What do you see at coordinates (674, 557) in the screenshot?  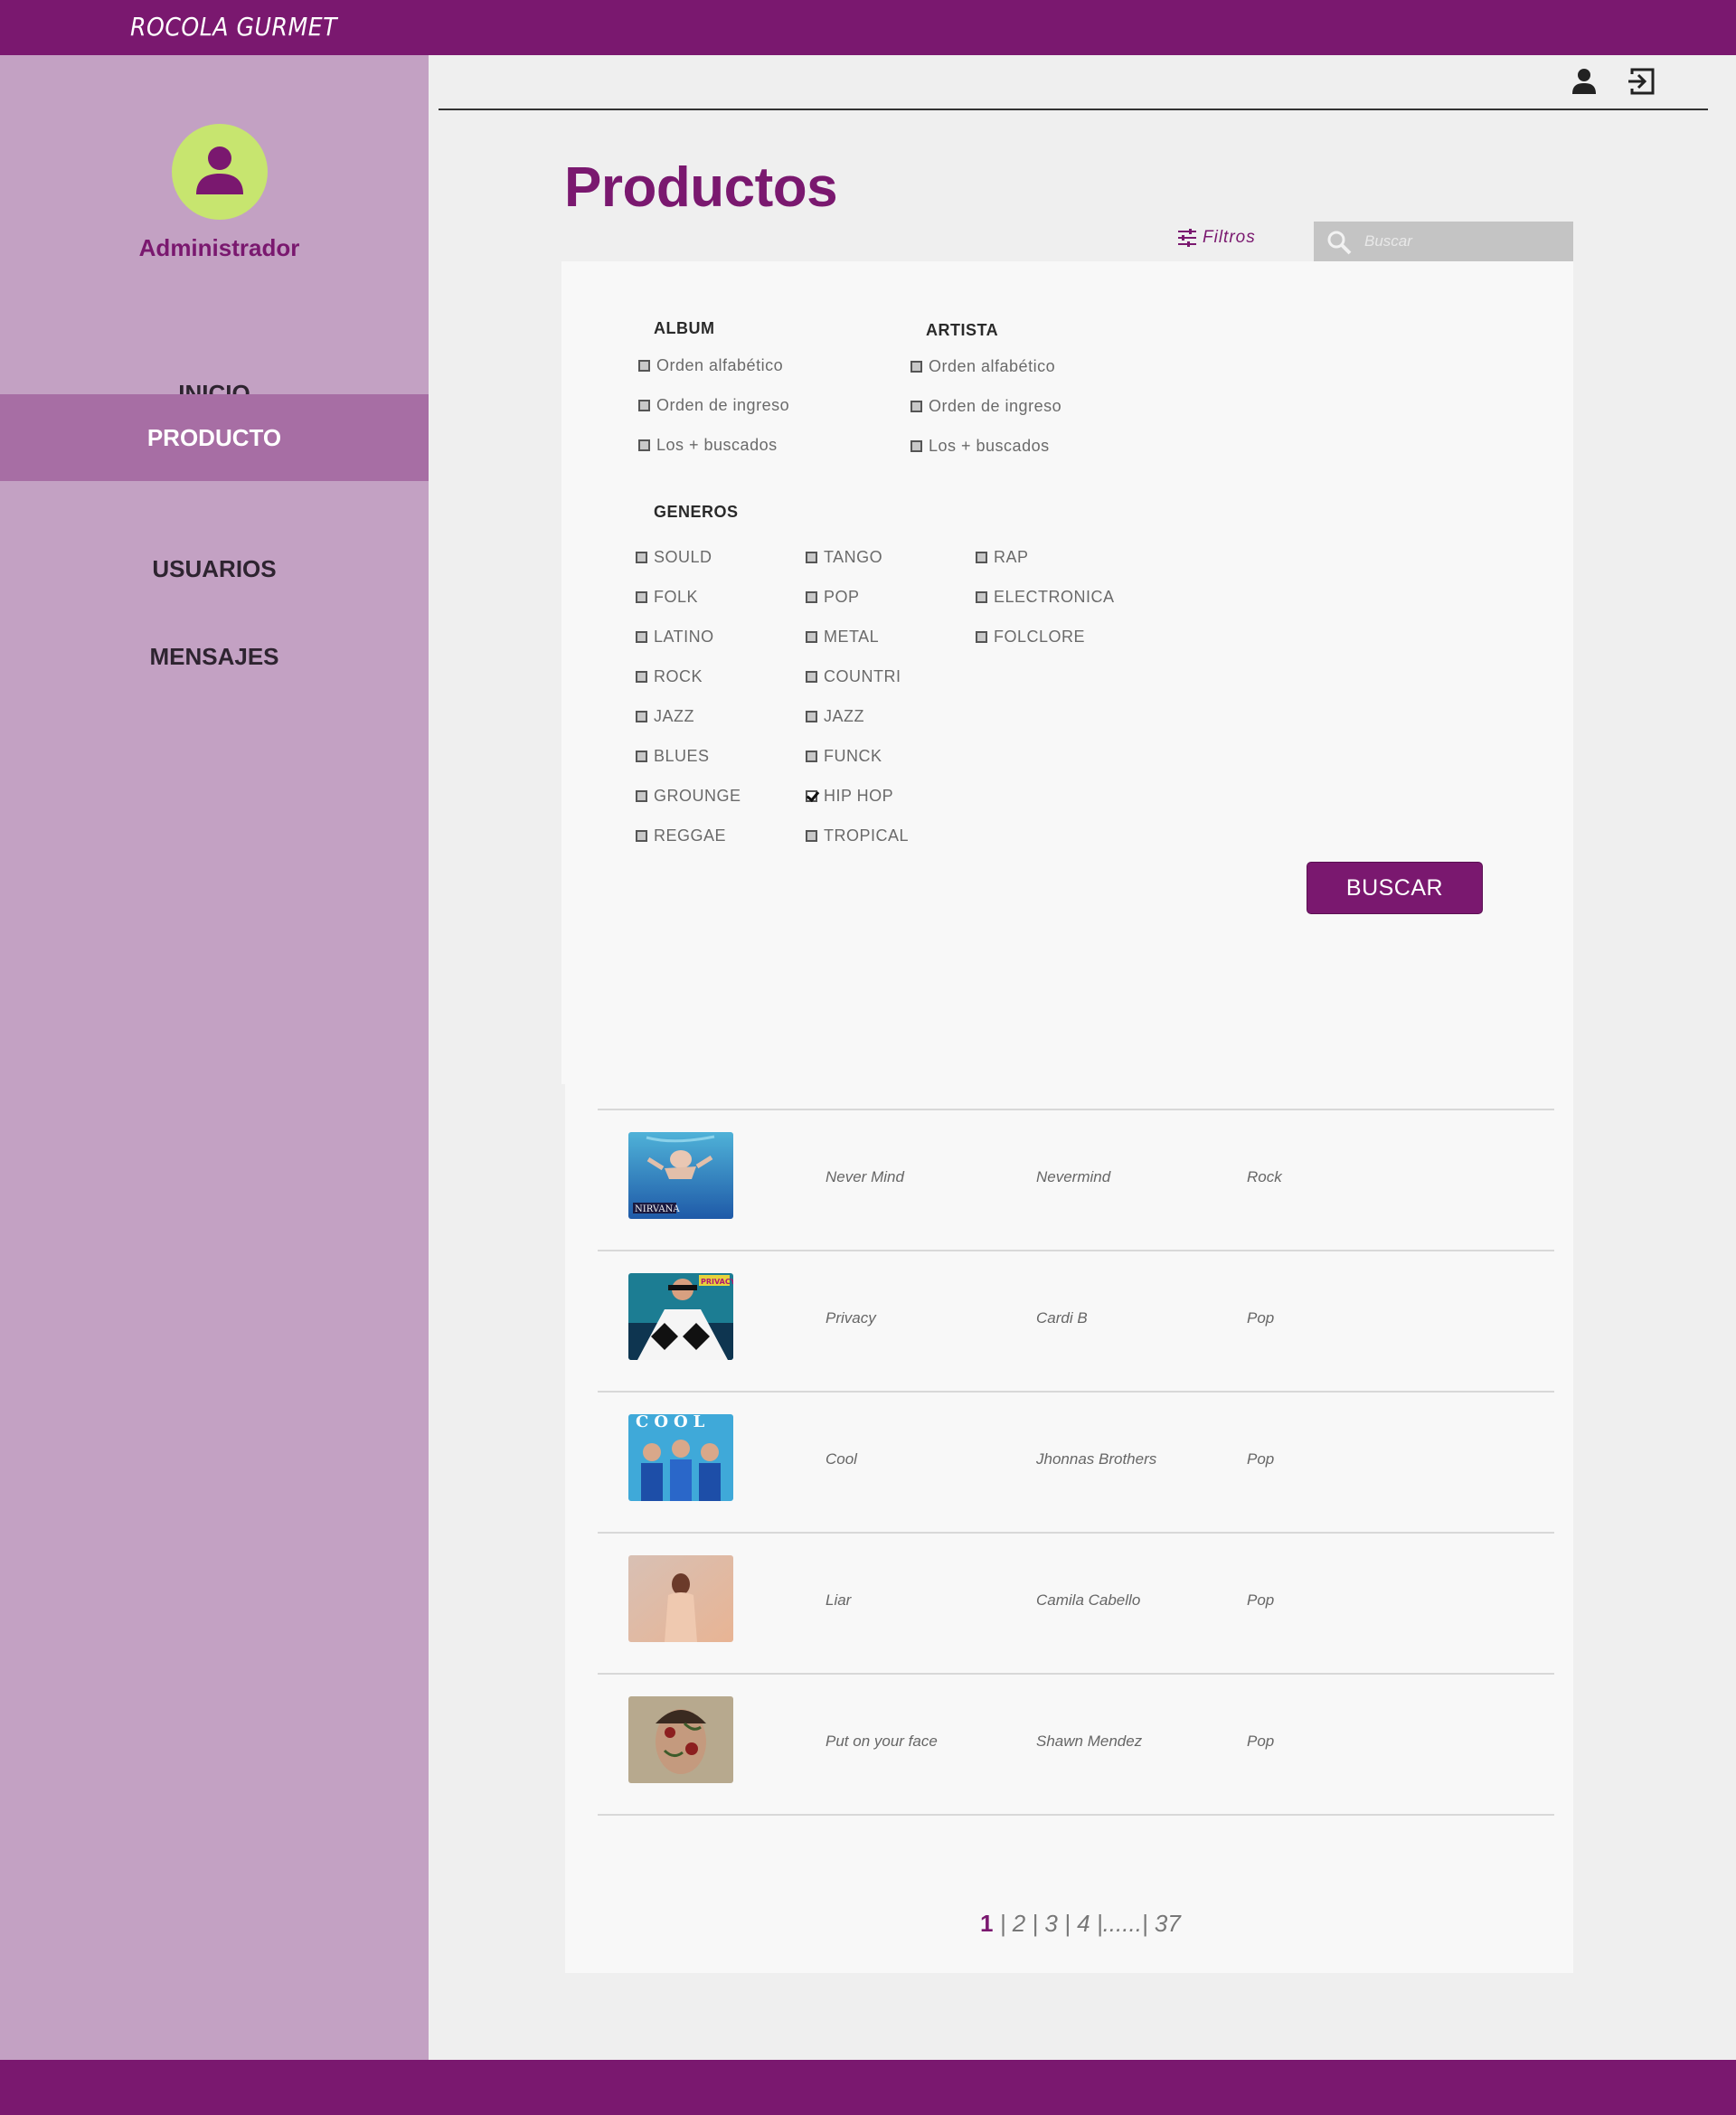 I see `genre-option: SOULD` at bounding box center [674, 557].